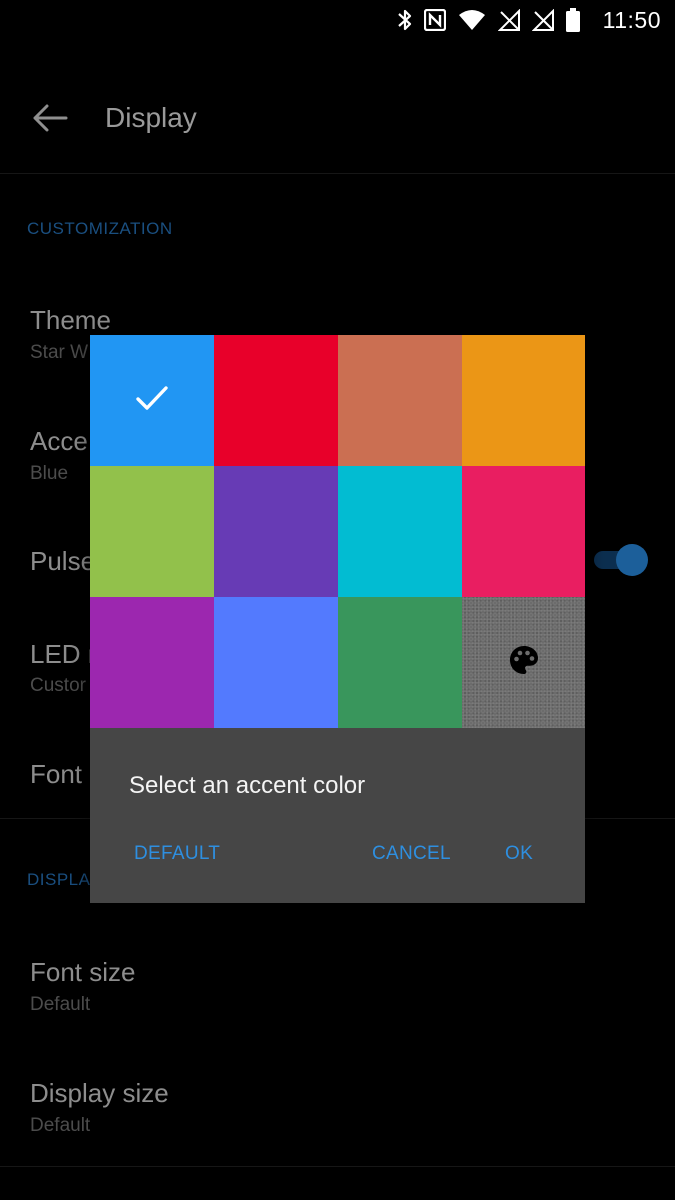  What do you see at coordinates (56, 774) in the screenshot?
I see `pref-font-title: Font` at bounding box center [56, 774].